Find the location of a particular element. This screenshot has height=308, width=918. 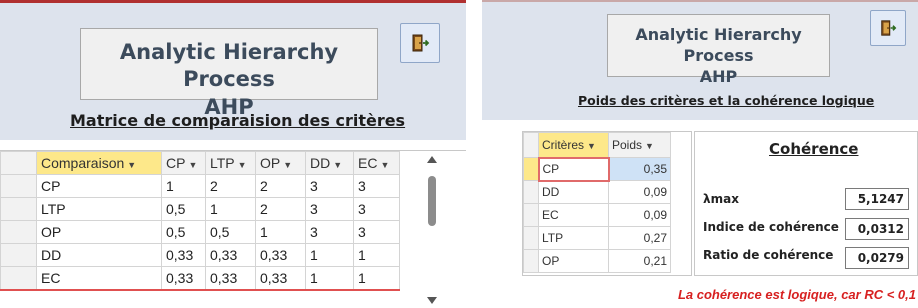

column-header-dd: DD ▼ is located at coordinates (329, 163).